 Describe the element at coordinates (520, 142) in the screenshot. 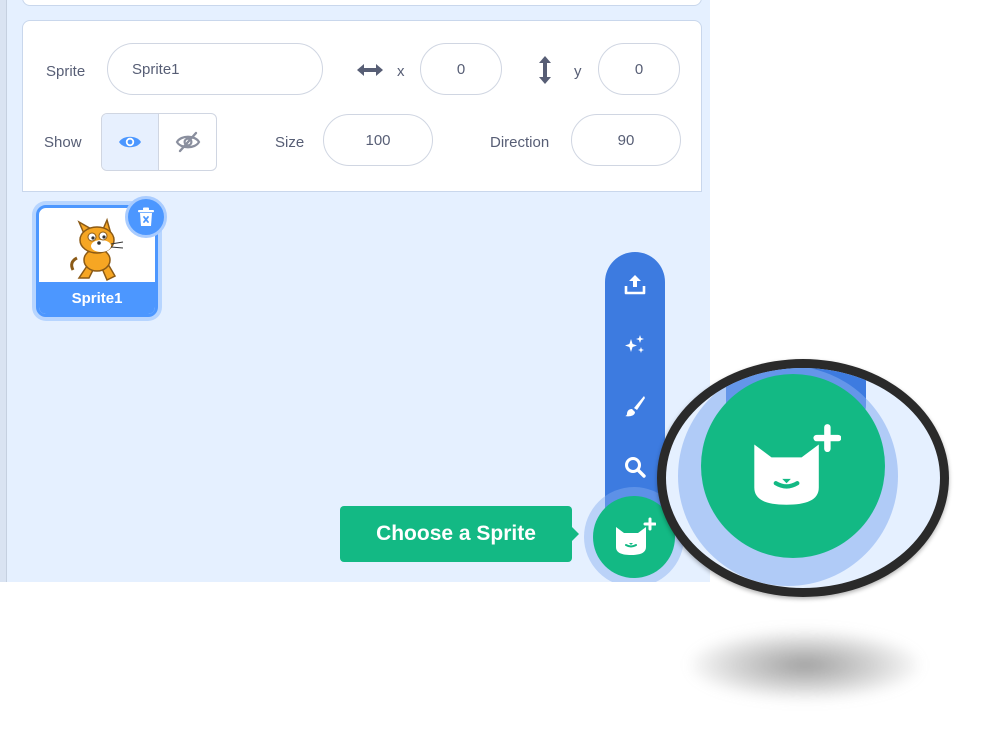

I see `direction-label: Direction` at that location.